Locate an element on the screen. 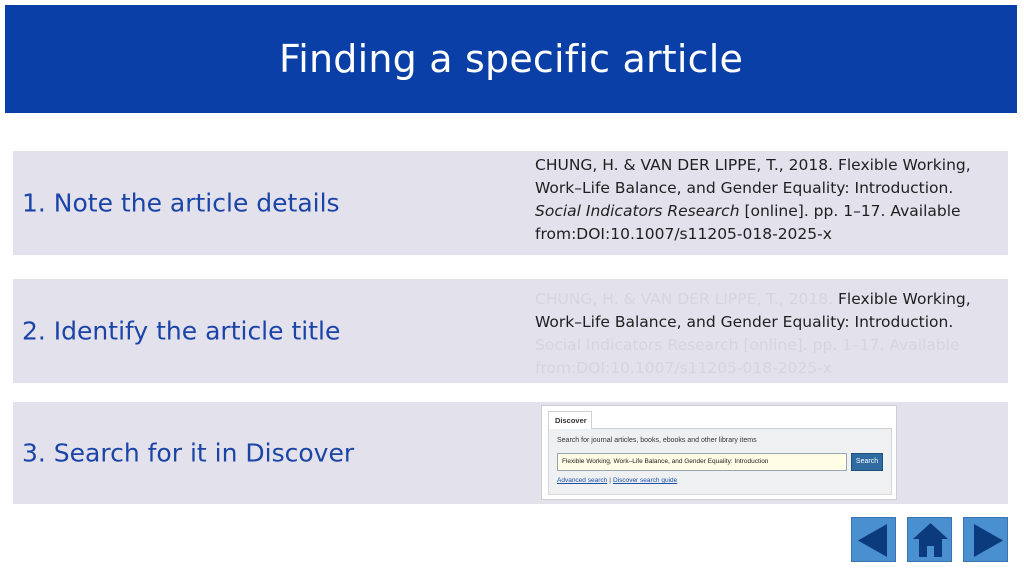  step-label-2: 2. Identify the article title is located at coordinates (181, 331).